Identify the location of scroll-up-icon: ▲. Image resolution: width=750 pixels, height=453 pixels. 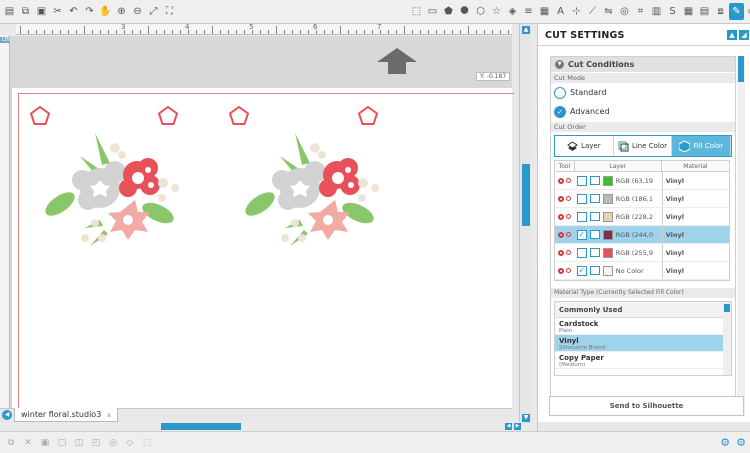
(526, 30).